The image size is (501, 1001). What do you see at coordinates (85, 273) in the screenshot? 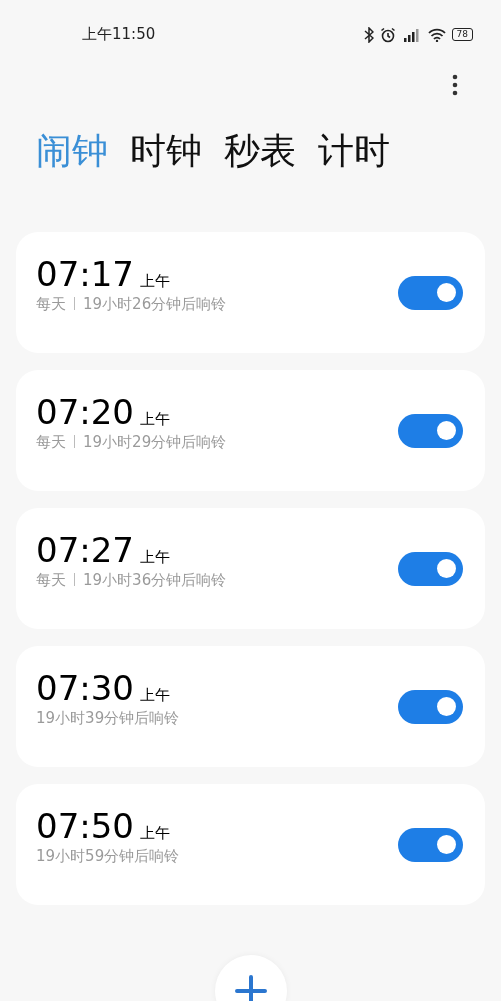
I see `alarm-time: 07:17` at bounding box center [85, 273].